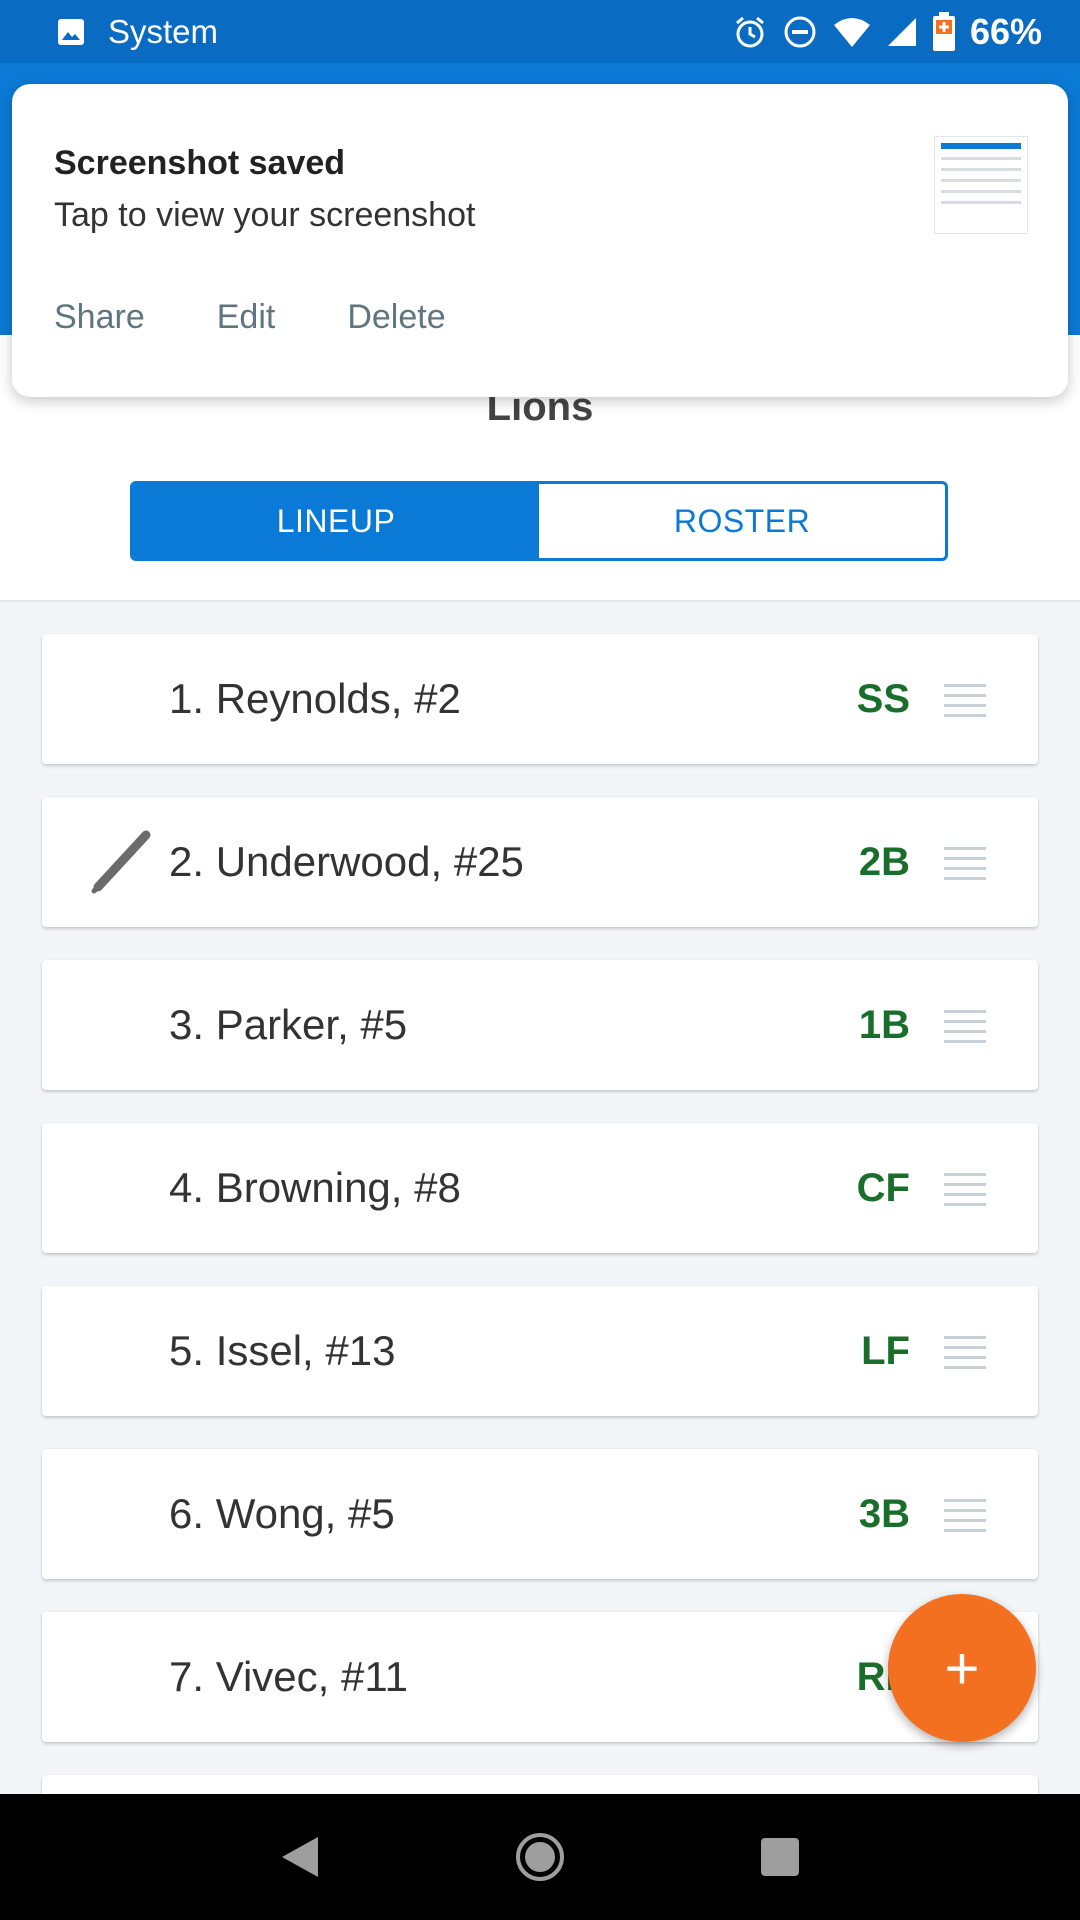  What do you see at coordinates (99, 317) in the screenshot?
I see `share-button: Share` at bounding box center [99, 317].